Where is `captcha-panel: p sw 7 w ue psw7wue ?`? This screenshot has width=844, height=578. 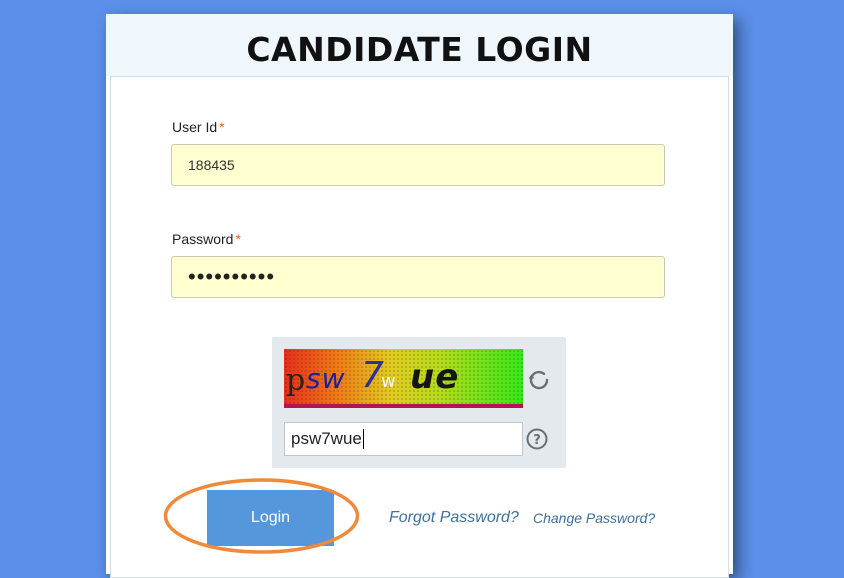 captcha-panel: p sw 7 w ue psw7wue ? is located at coordinates (419, 402).